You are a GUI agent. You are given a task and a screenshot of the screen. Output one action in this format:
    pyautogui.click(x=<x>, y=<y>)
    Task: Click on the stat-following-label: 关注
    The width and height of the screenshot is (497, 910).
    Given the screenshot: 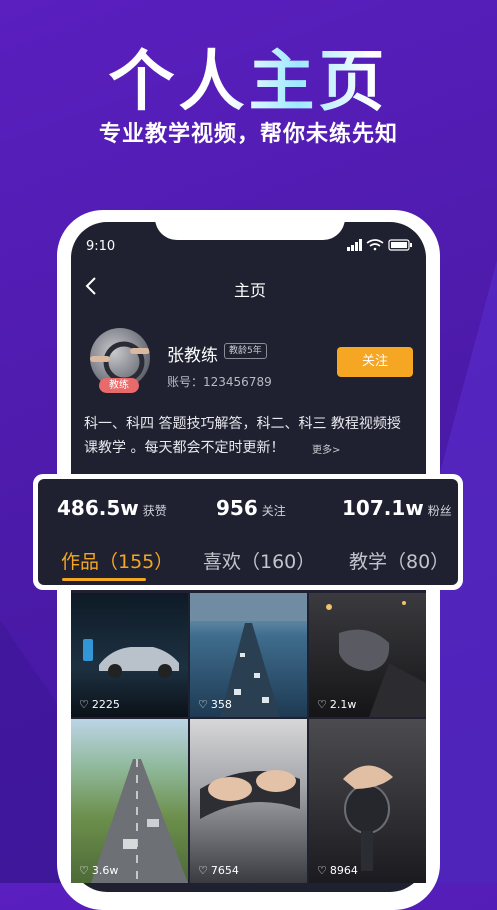 What is the action you would take?
    pyautogui.click(x=273, y=511)
    